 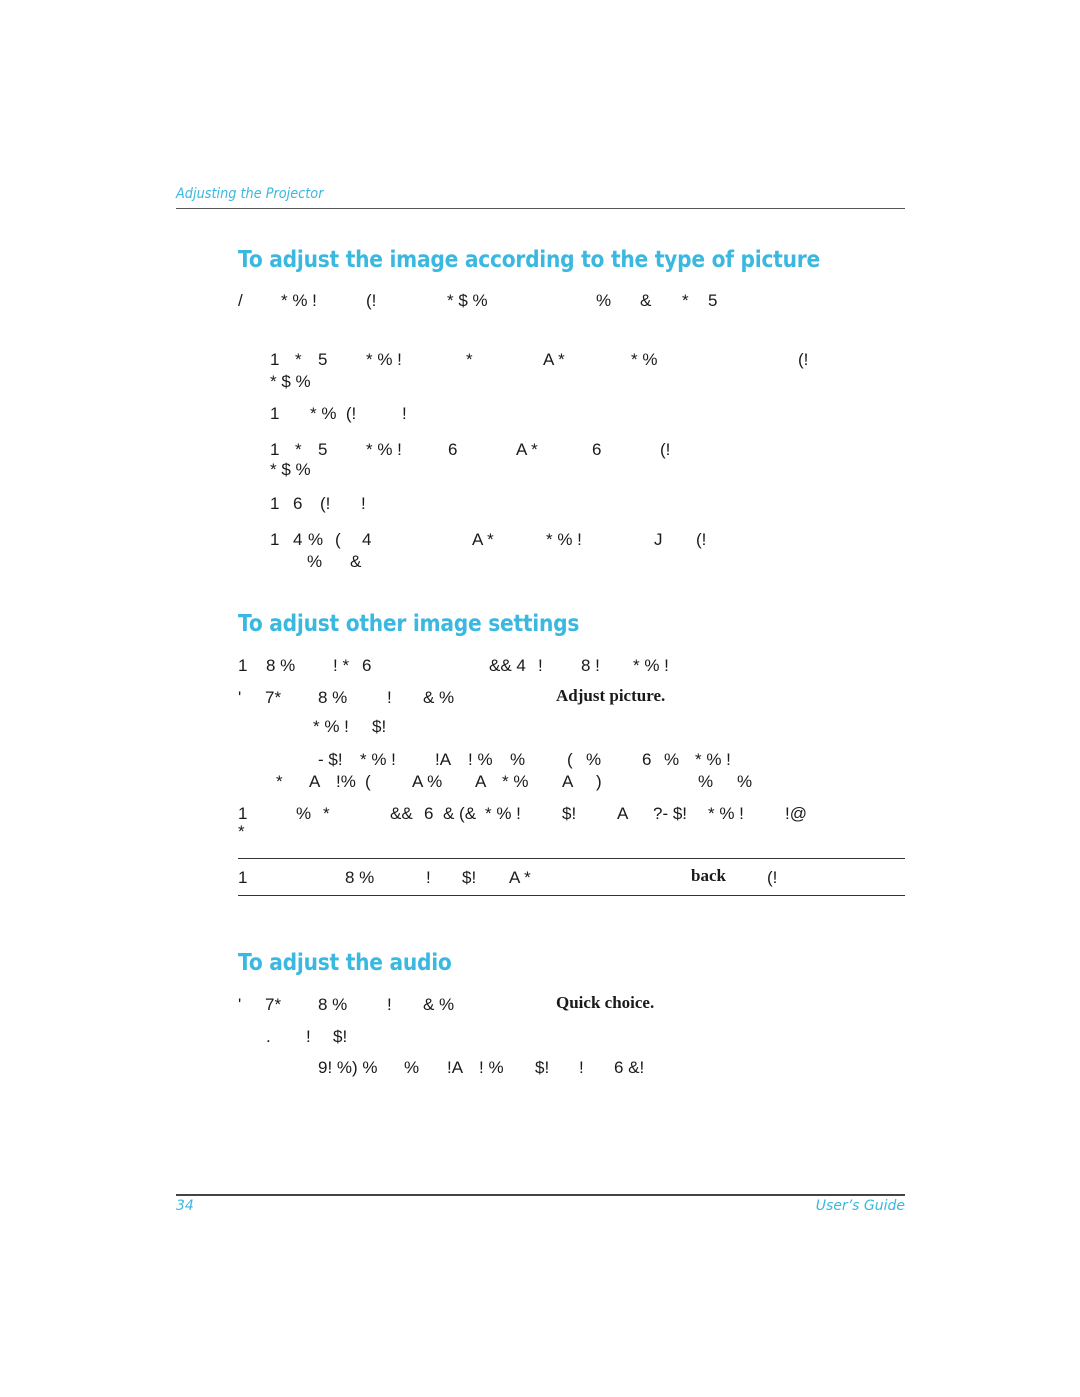 What do you see at coordinates (345, 963) in the screenshot?
I see `section-heading-audio: To adjust the audio` at bounding box center [345, 963].